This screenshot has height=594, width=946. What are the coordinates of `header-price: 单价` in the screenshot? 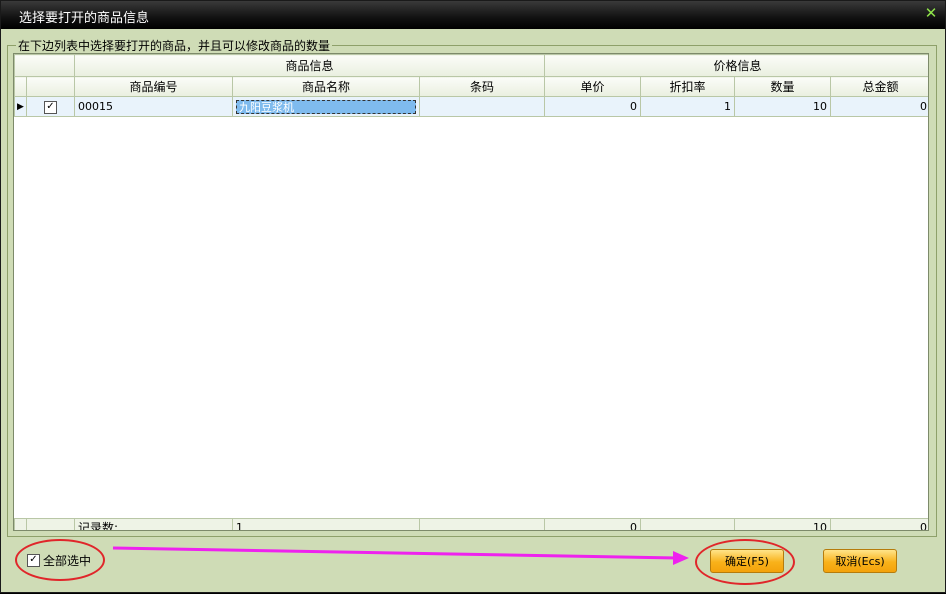 It's located at (593, 86).